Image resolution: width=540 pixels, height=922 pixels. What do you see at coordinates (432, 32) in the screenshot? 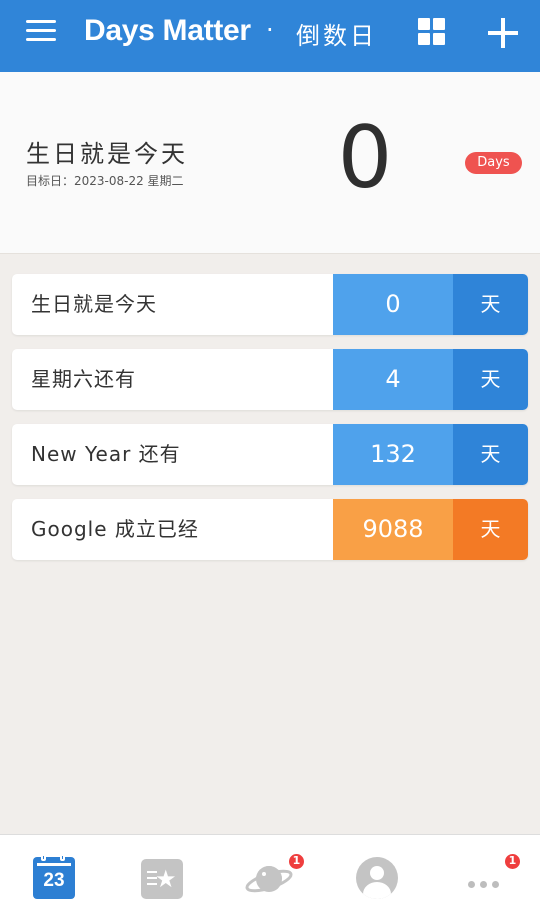
I see `grid-view-icon` at bounding box center [432, 32].